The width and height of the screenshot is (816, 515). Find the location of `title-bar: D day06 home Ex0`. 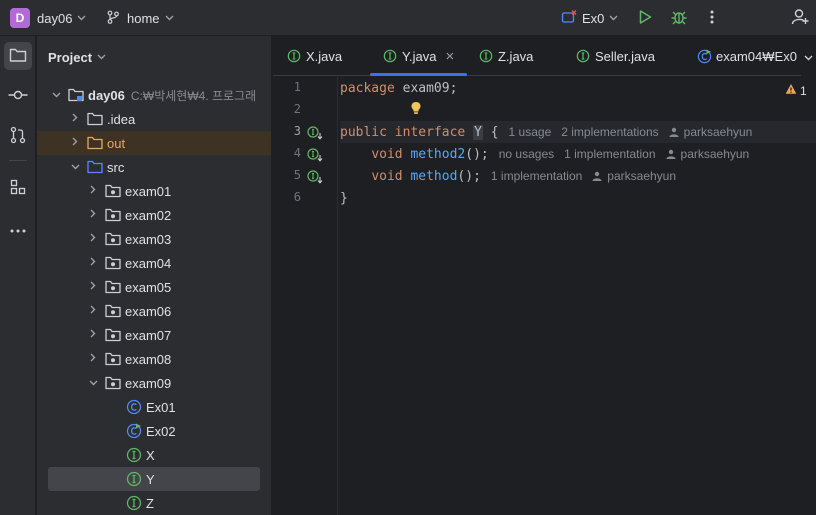

title-bar: D day06 home Ex0 is located at coordinates (408, 18).